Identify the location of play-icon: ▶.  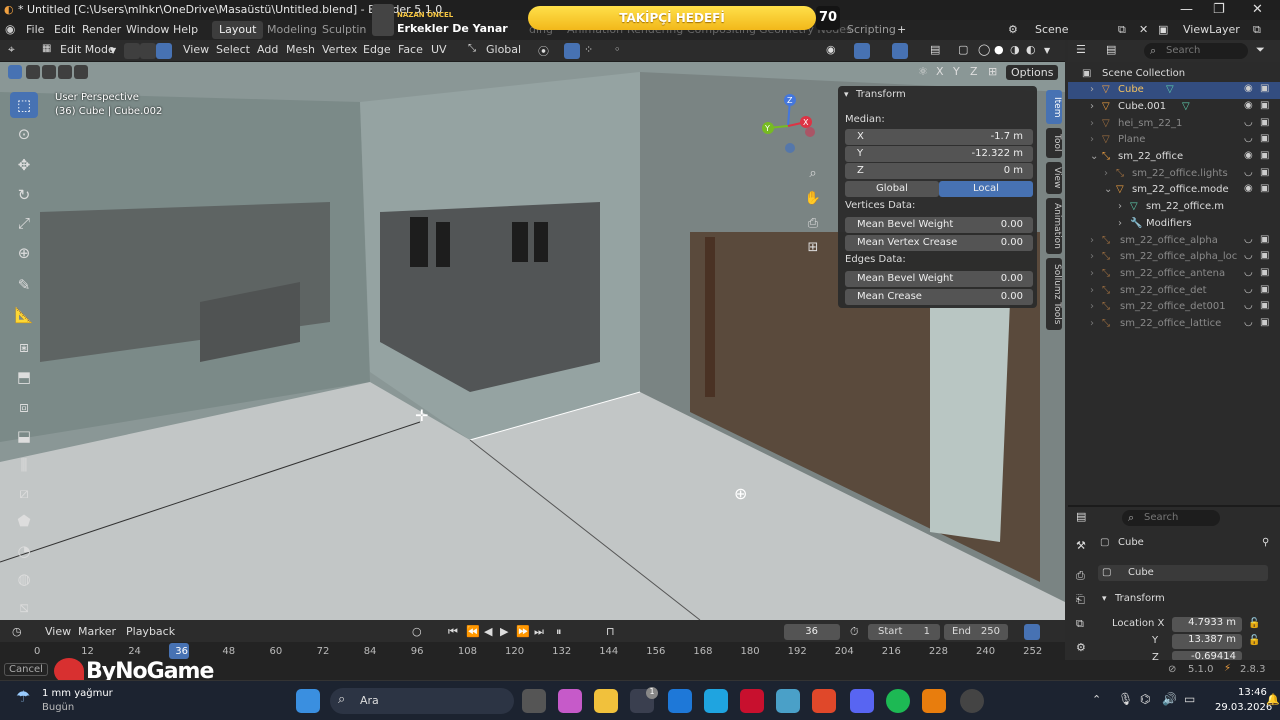
(504, 631).